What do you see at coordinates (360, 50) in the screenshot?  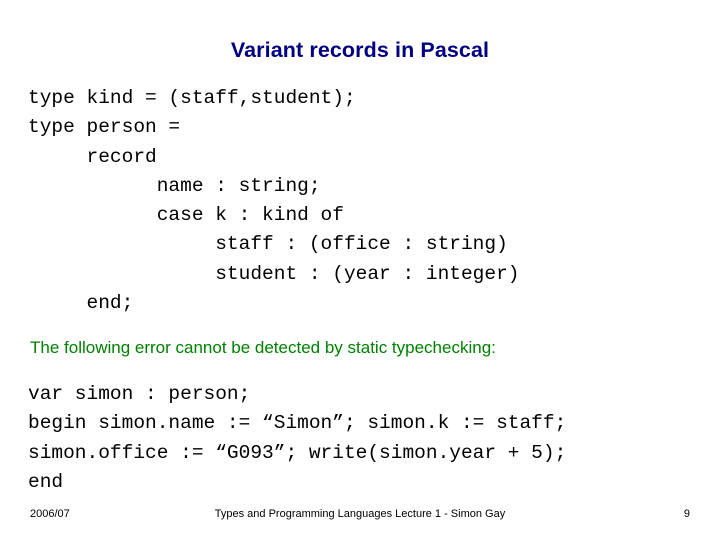 I see `page-title: Variant records in Pascal` at bounding box center [360, 50].